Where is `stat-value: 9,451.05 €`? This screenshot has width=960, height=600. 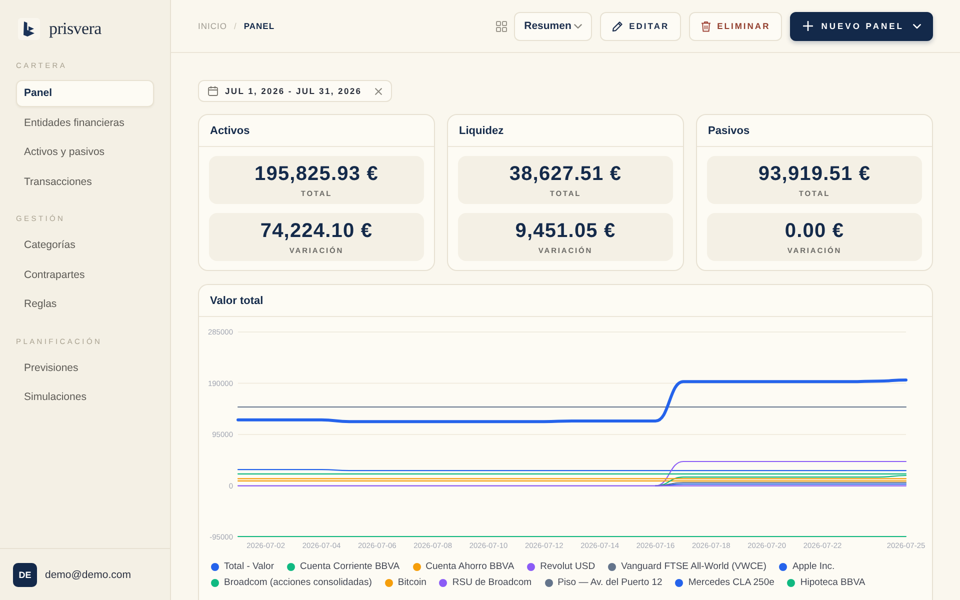
stat-value: 9,451.05 € is located at coordinates (565, 231).